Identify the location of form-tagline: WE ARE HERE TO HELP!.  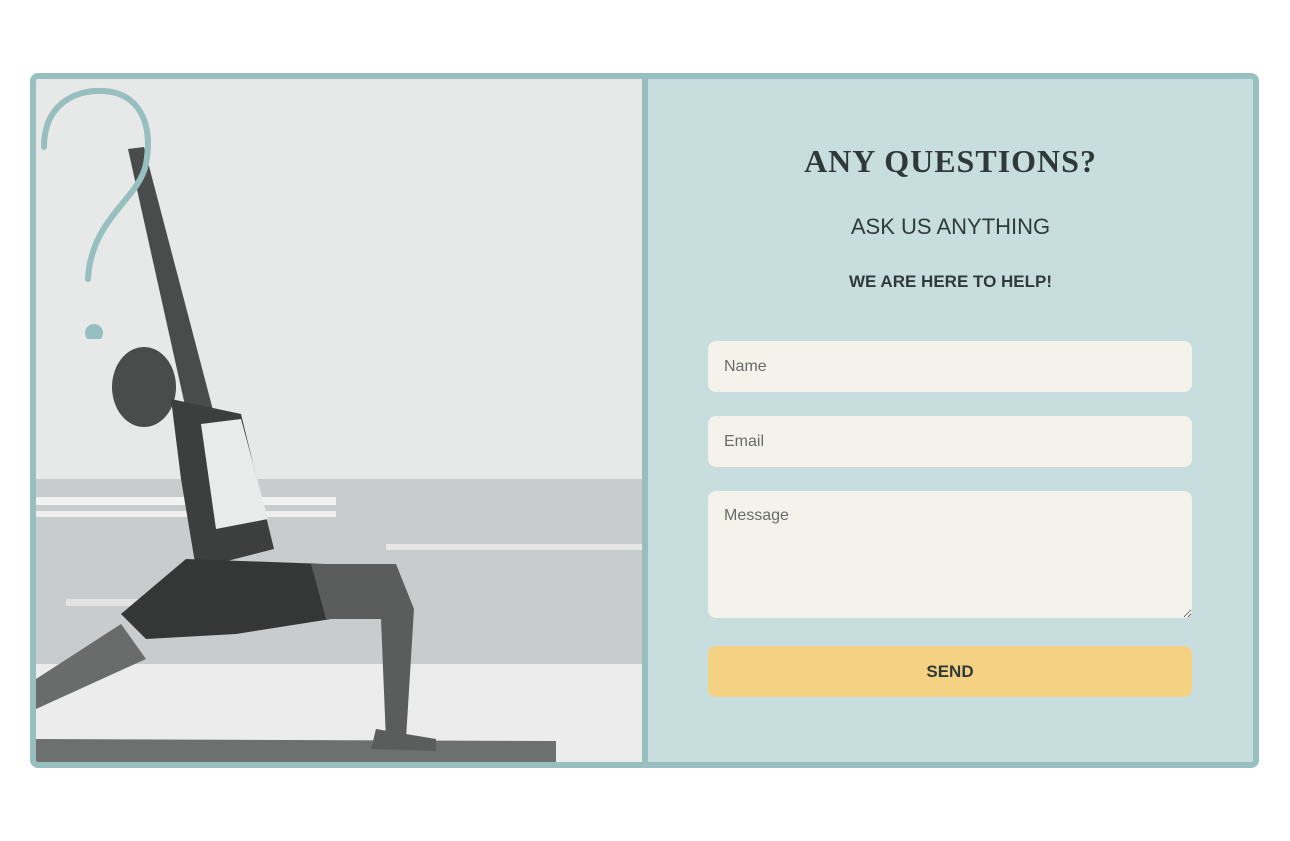
(950, 281).